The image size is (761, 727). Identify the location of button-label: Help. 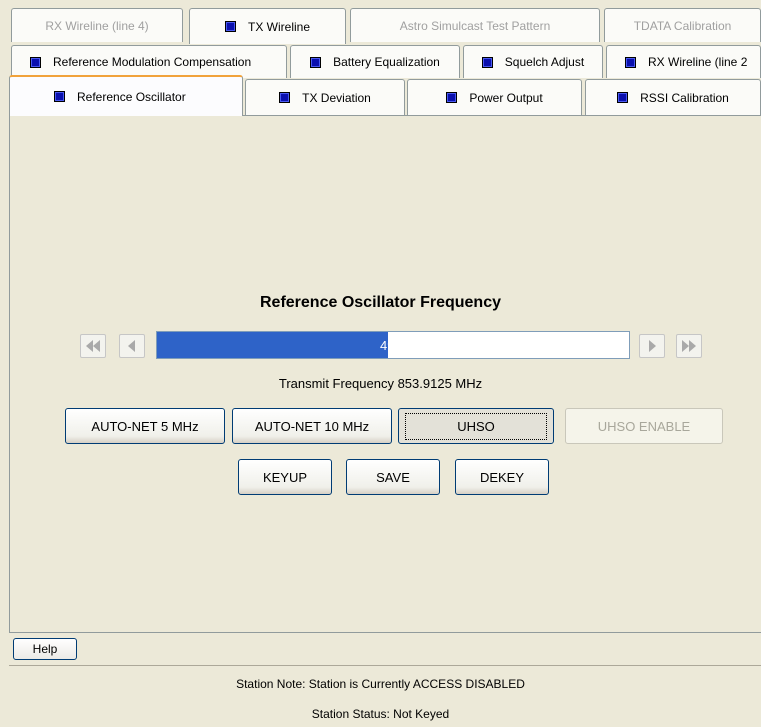
(45, 649).